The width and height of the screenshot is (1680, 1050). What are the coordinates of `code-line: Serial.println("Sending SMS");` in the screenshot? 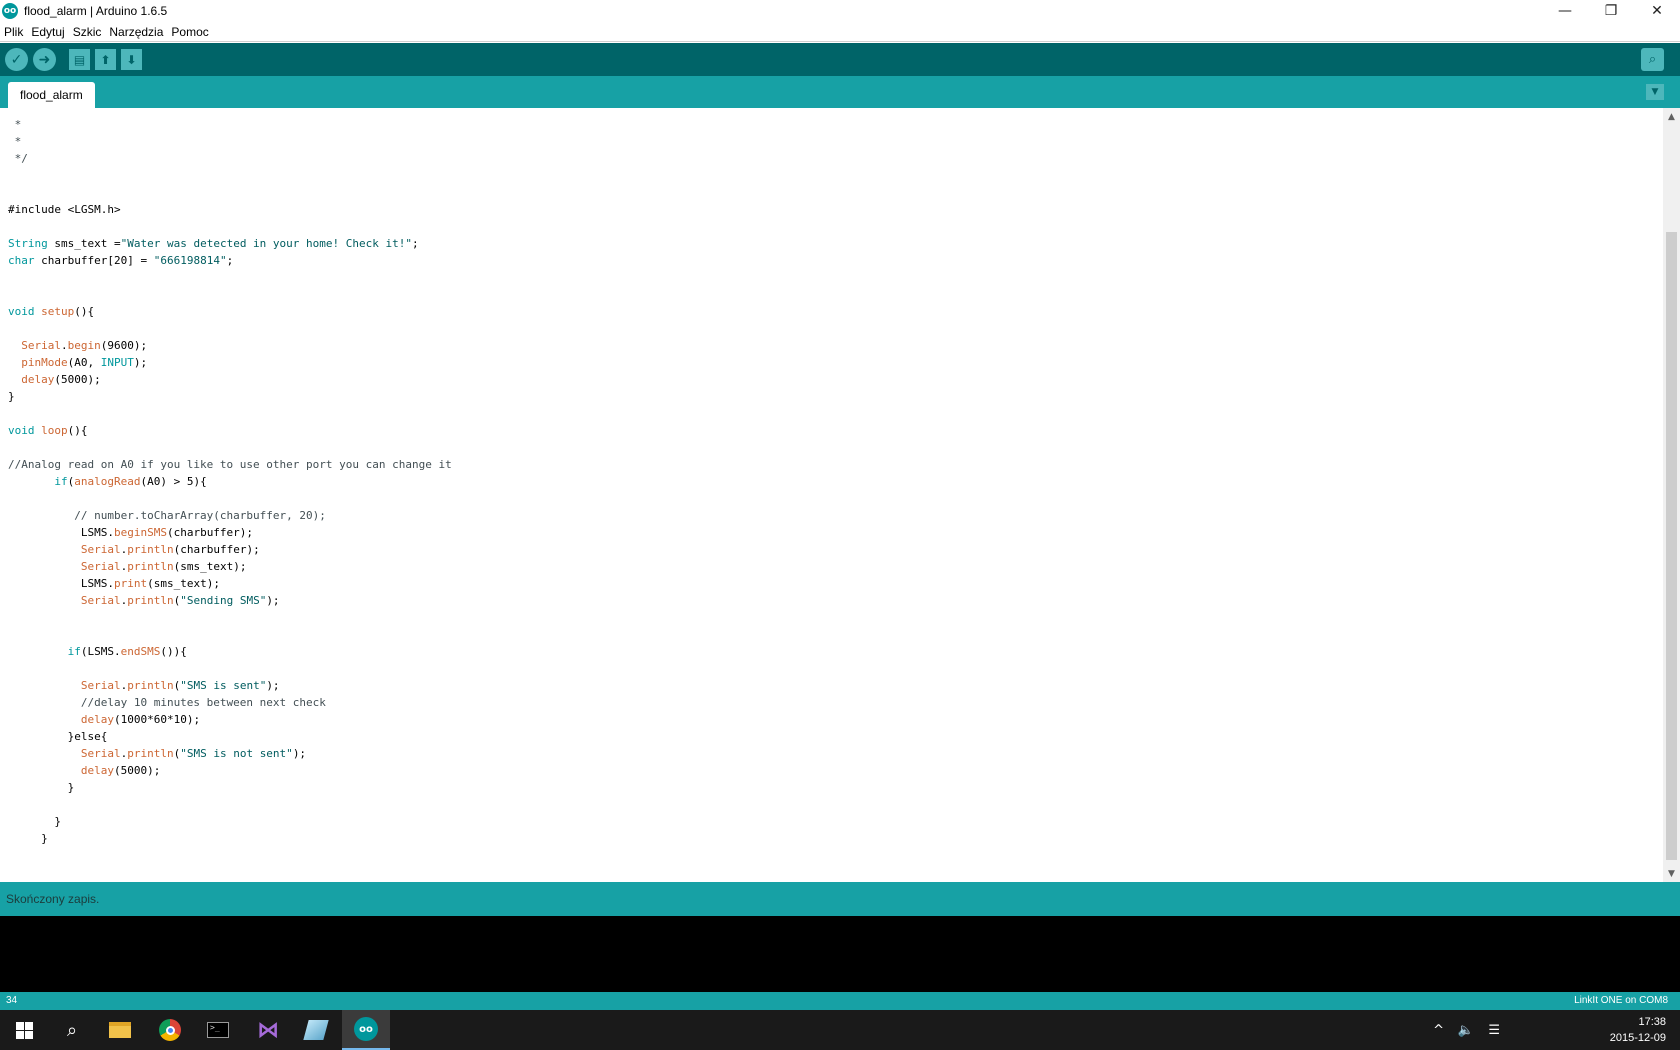 It's located at (230, 600).